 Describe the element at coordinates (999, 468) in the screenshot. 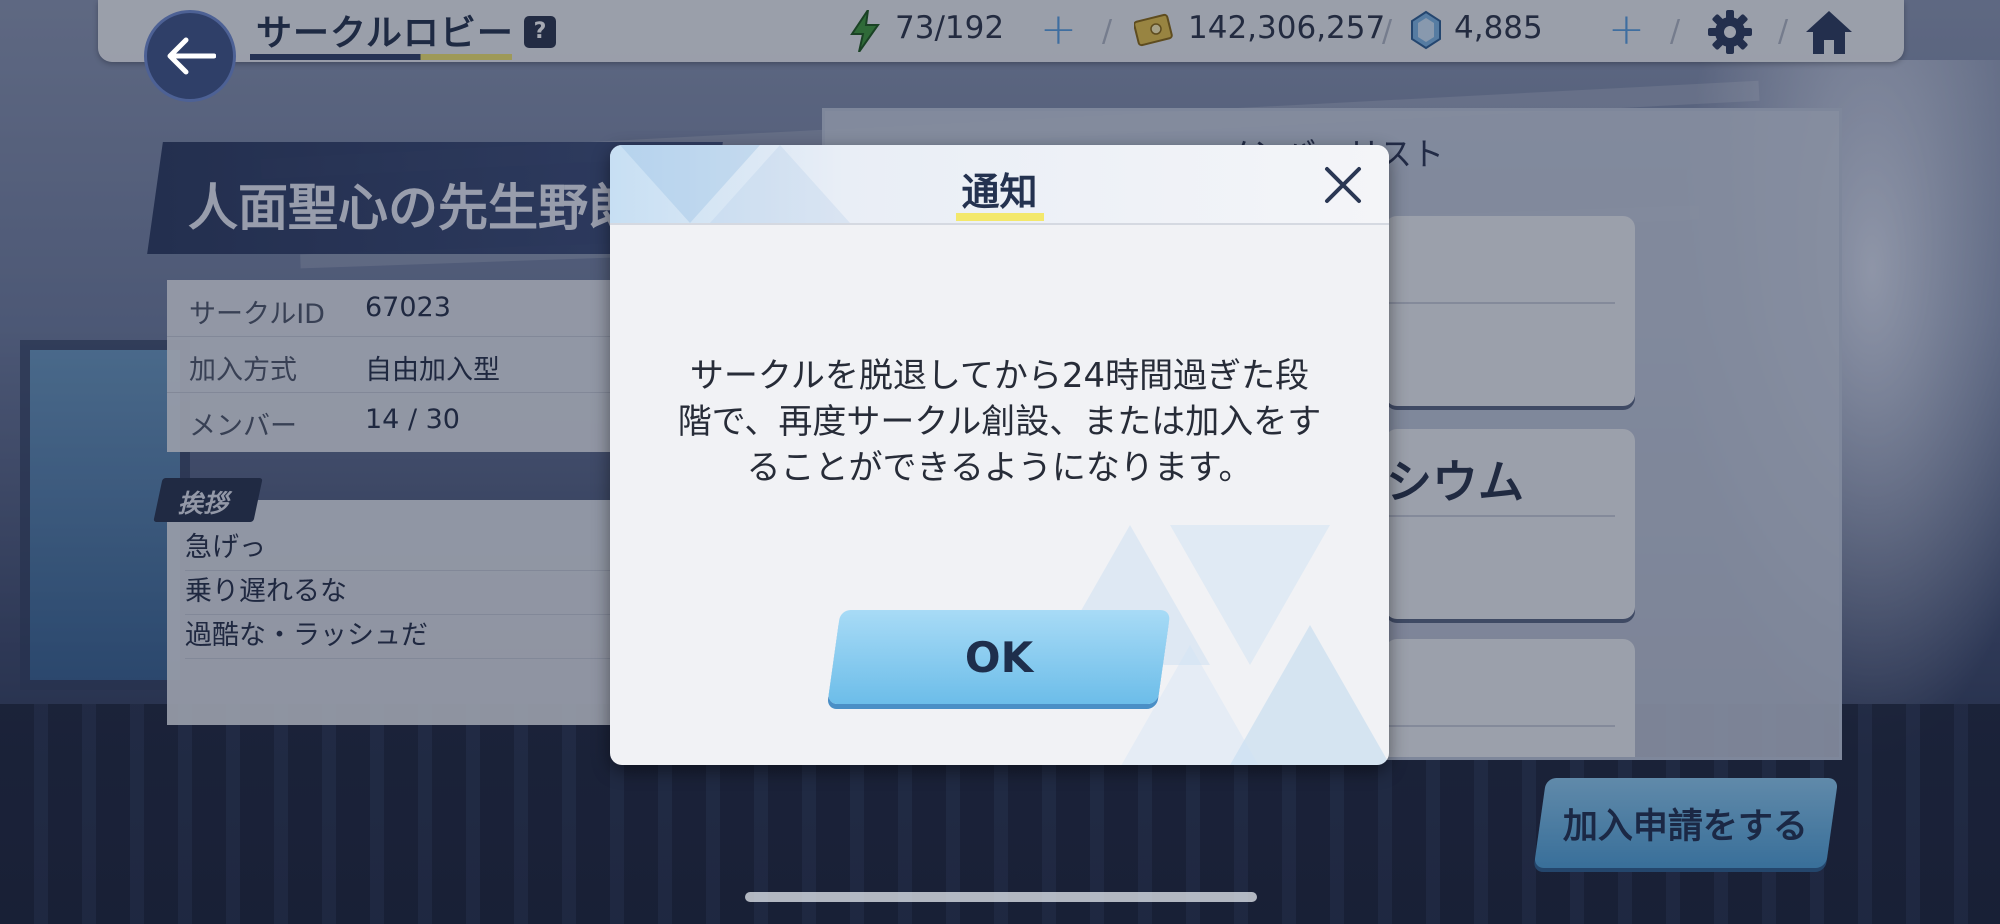

I see `dialog-message-line: ることができるようになります。` at that location.